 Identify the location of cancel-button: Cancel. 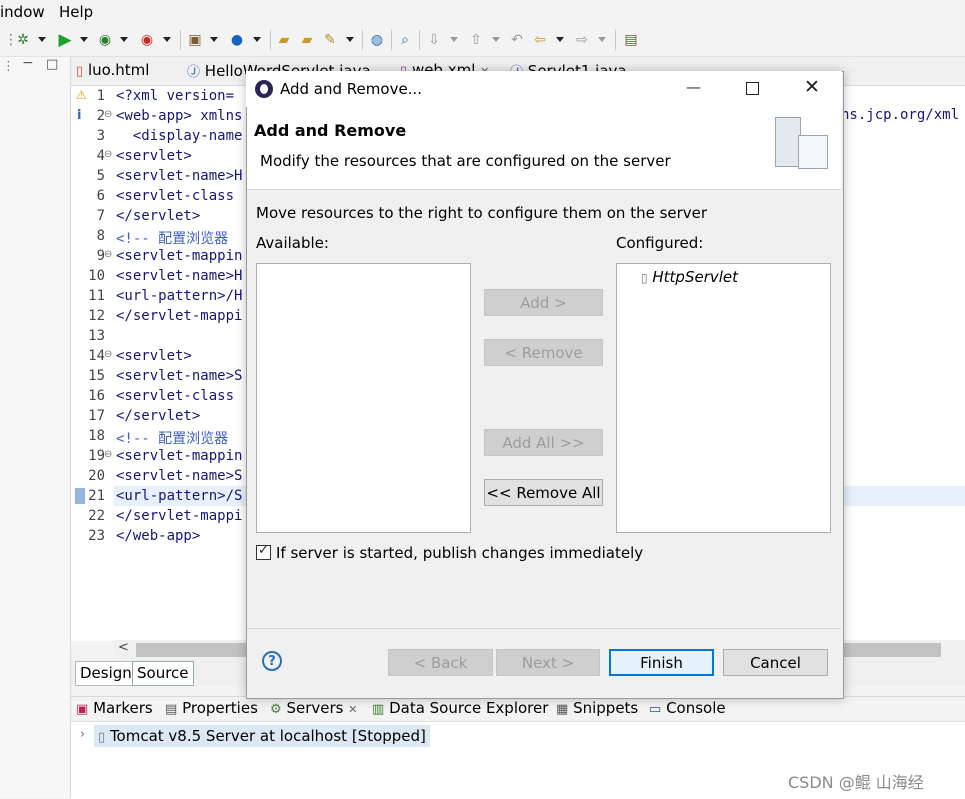
(775, 662).